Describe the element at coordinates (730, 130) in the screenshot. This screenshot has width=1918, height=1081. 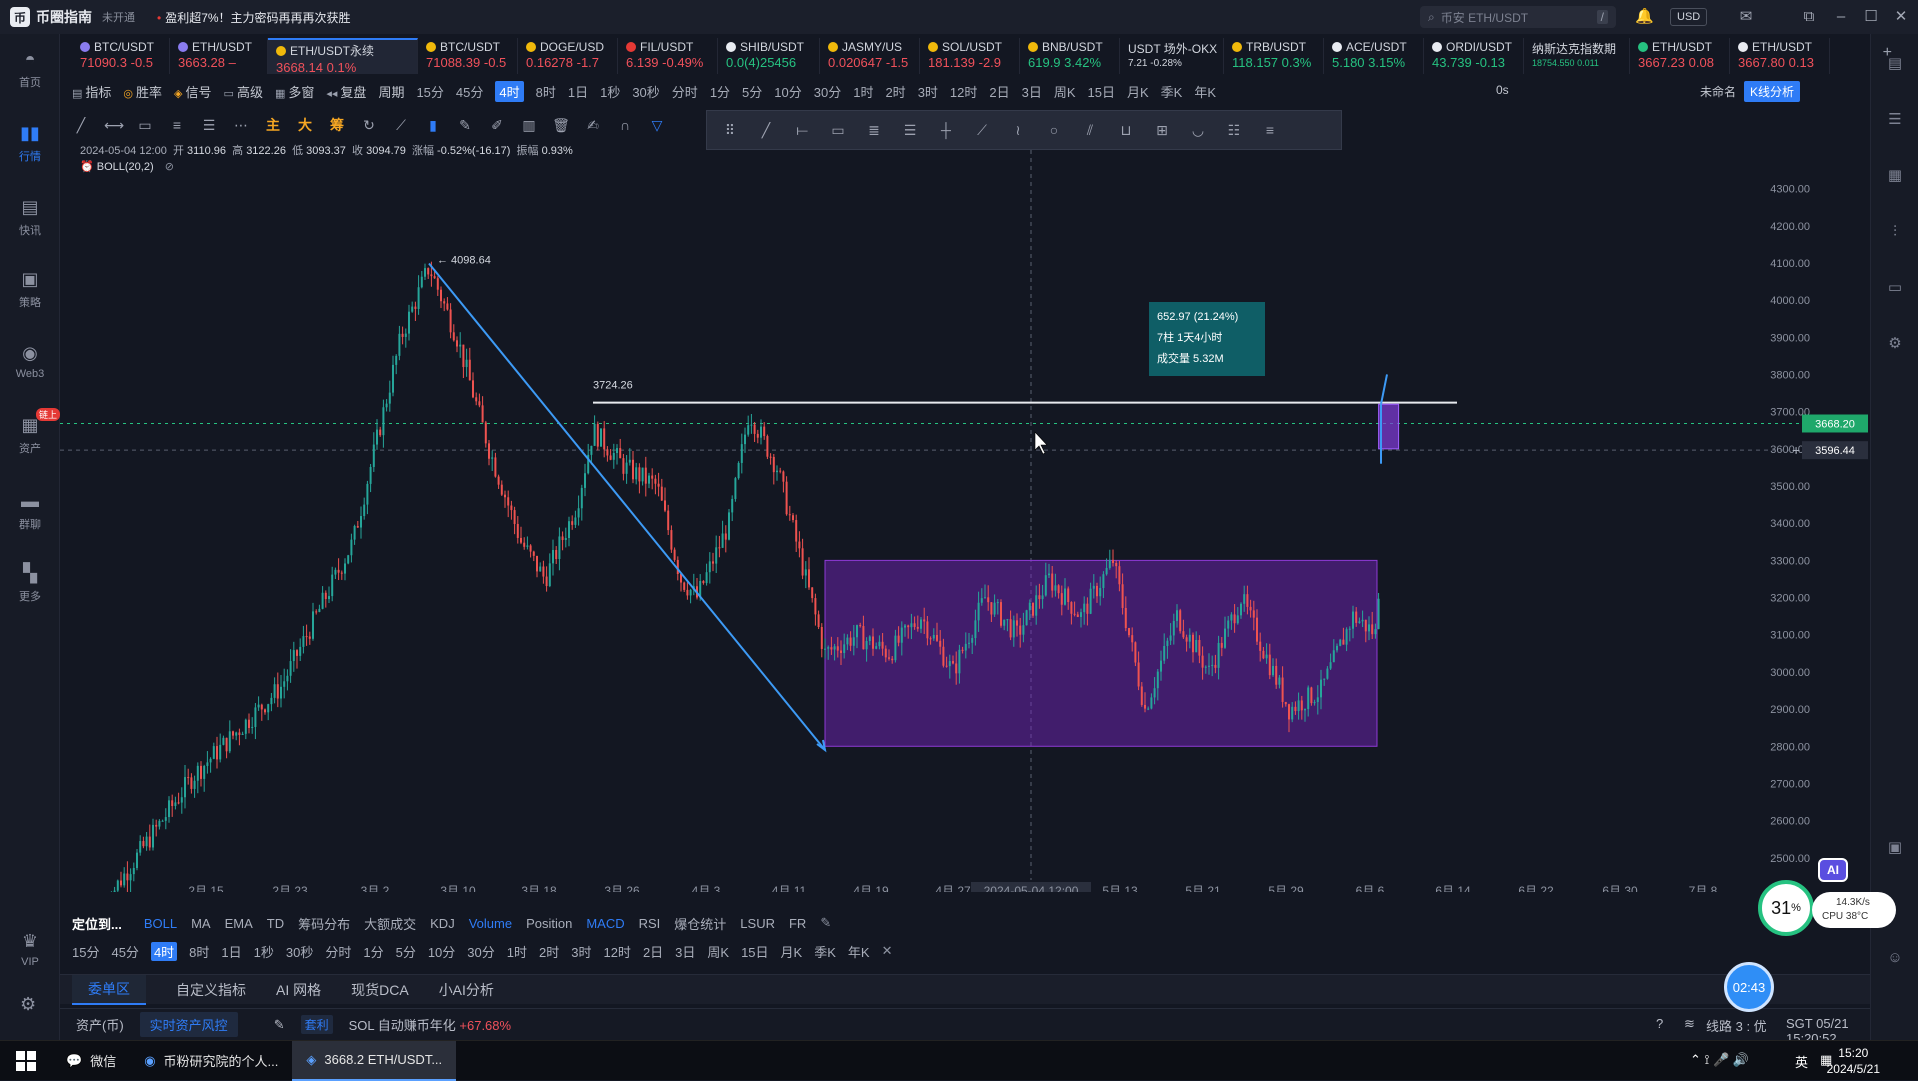
I see `drag-handle-icon: ⠿` at that location.